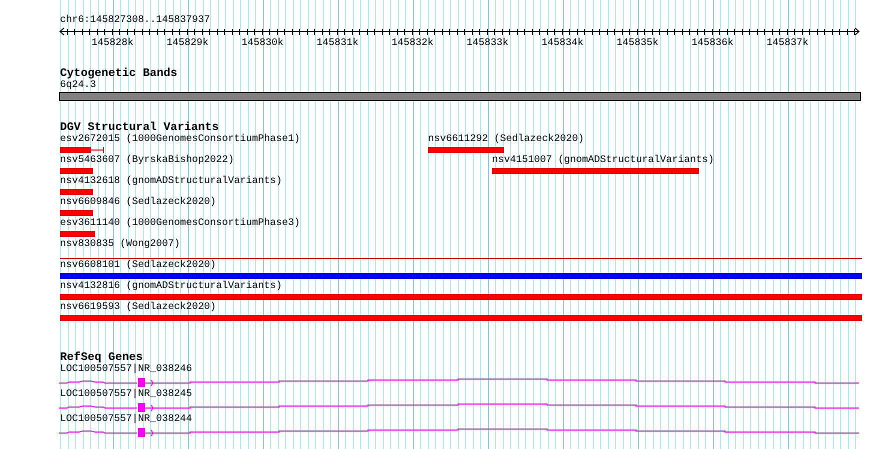  I want to click on location-label: chr6:145827308..145837937, so click(136, 21).